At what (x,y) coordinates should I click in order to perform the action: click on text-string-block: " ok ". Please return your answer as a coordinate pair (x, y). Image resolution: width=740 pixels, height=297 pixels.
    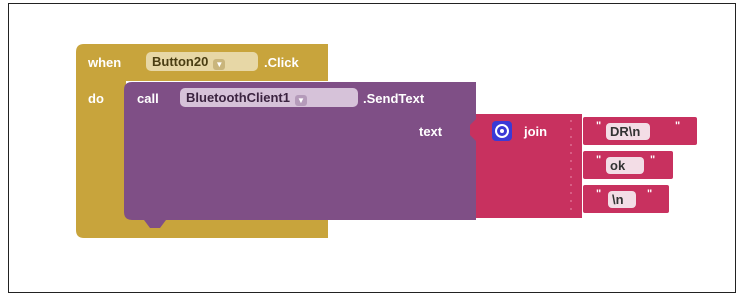
    Looking at the image, I should click on (628, 165).